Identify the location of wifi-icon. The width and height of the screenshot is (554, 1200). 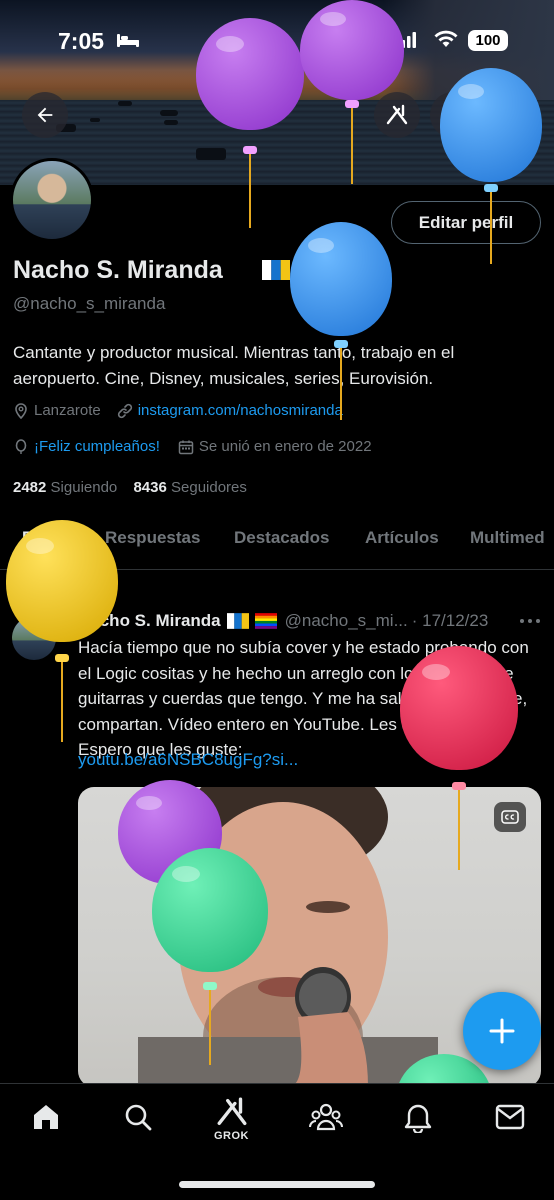
(446, 38).